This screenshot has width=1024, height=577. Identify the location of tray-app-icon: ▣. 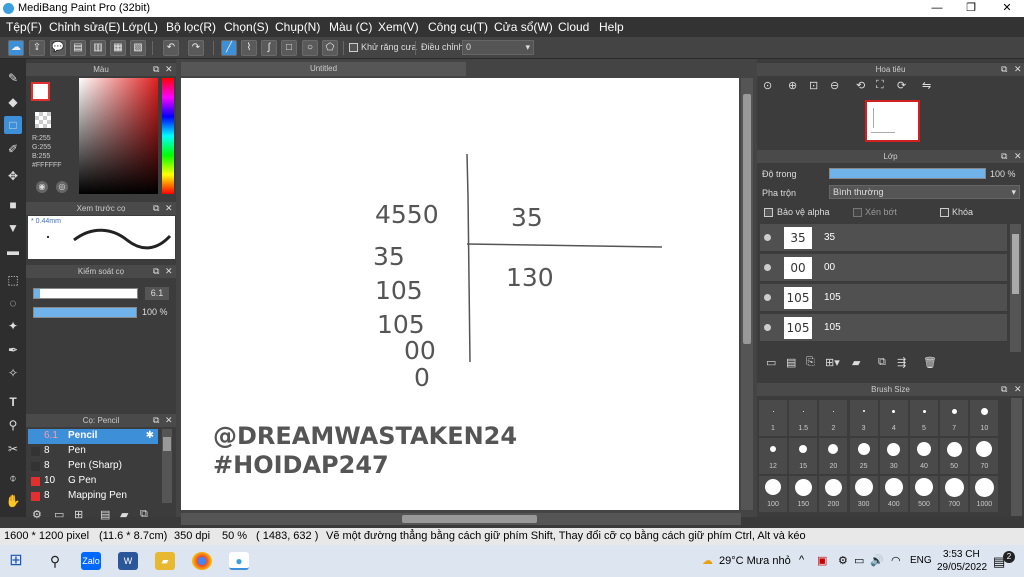
(822, 560).